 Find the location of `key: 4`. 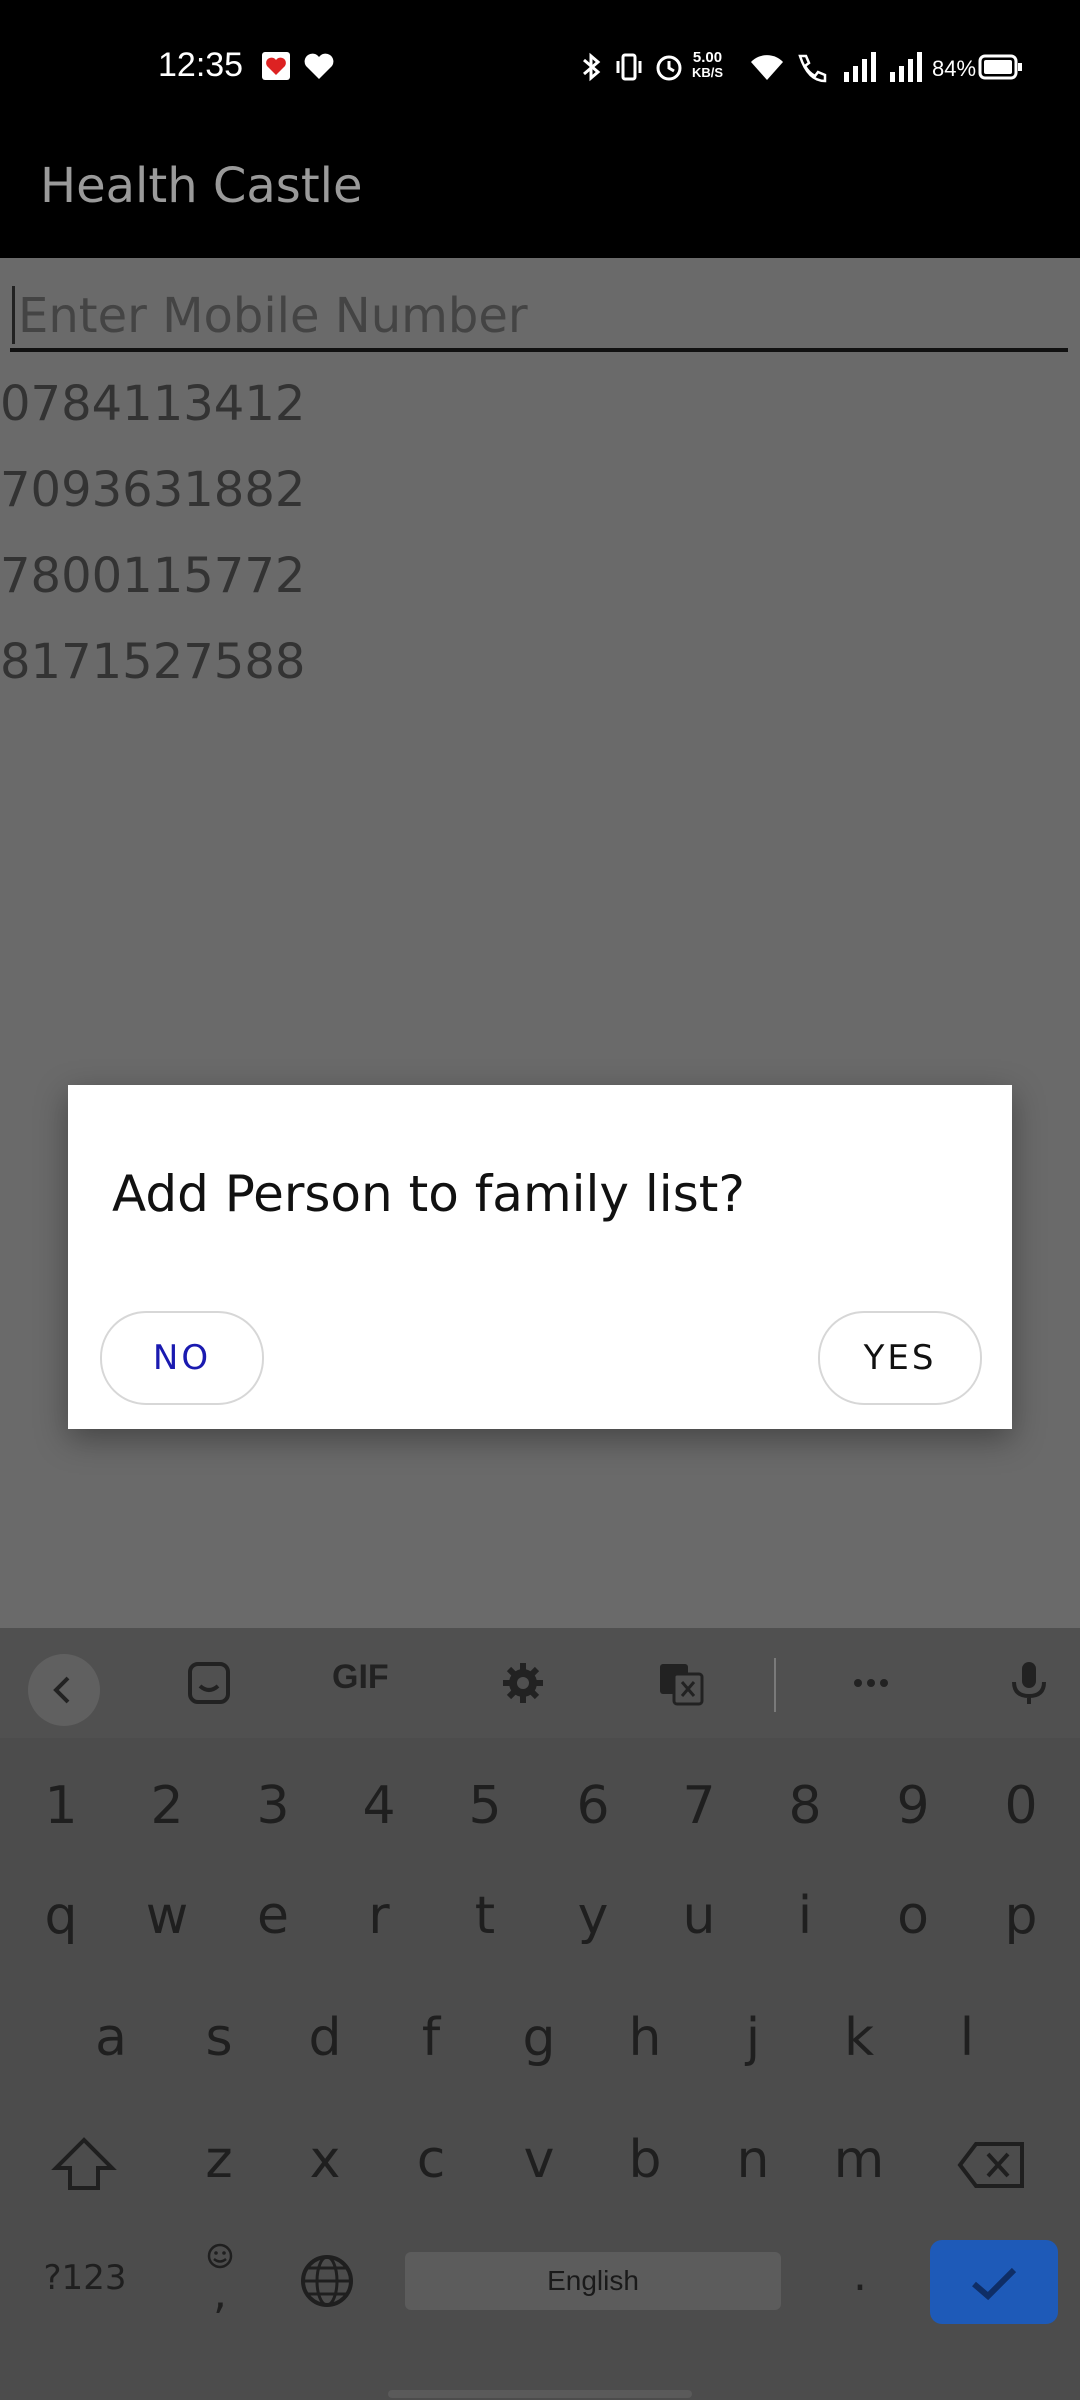

key: 4 is located at coordinates (379, 1806).